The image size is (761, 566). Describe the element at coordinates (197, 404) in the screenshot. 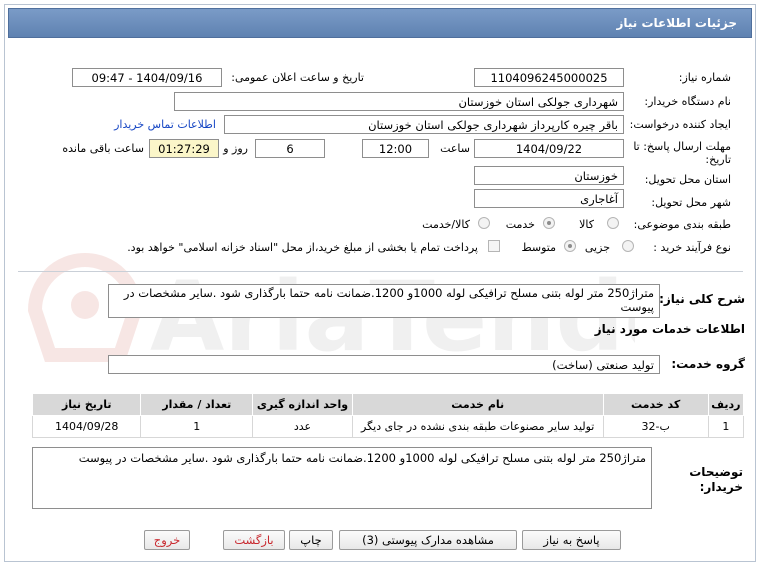

I see `col-quantity: تعداد / مقدار` at that location.